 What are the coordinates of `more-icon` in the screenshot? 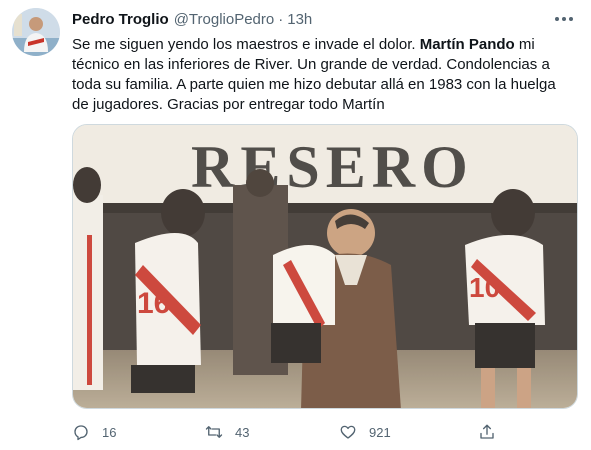 It's located at (564, 19).